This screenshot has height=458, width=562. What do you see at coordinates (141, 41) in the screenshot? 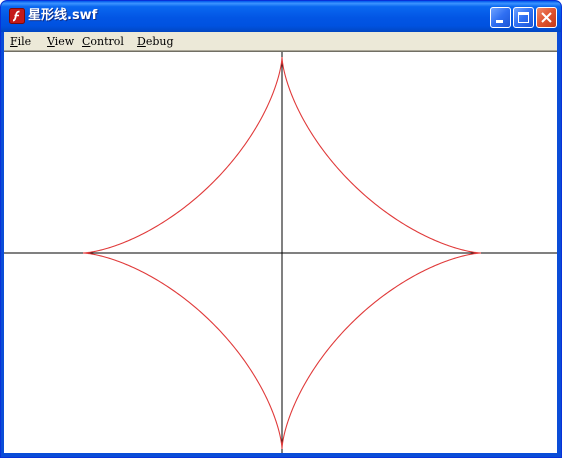
I see `menu-debug-mnemonic: D` at bounding box center [141, 41].